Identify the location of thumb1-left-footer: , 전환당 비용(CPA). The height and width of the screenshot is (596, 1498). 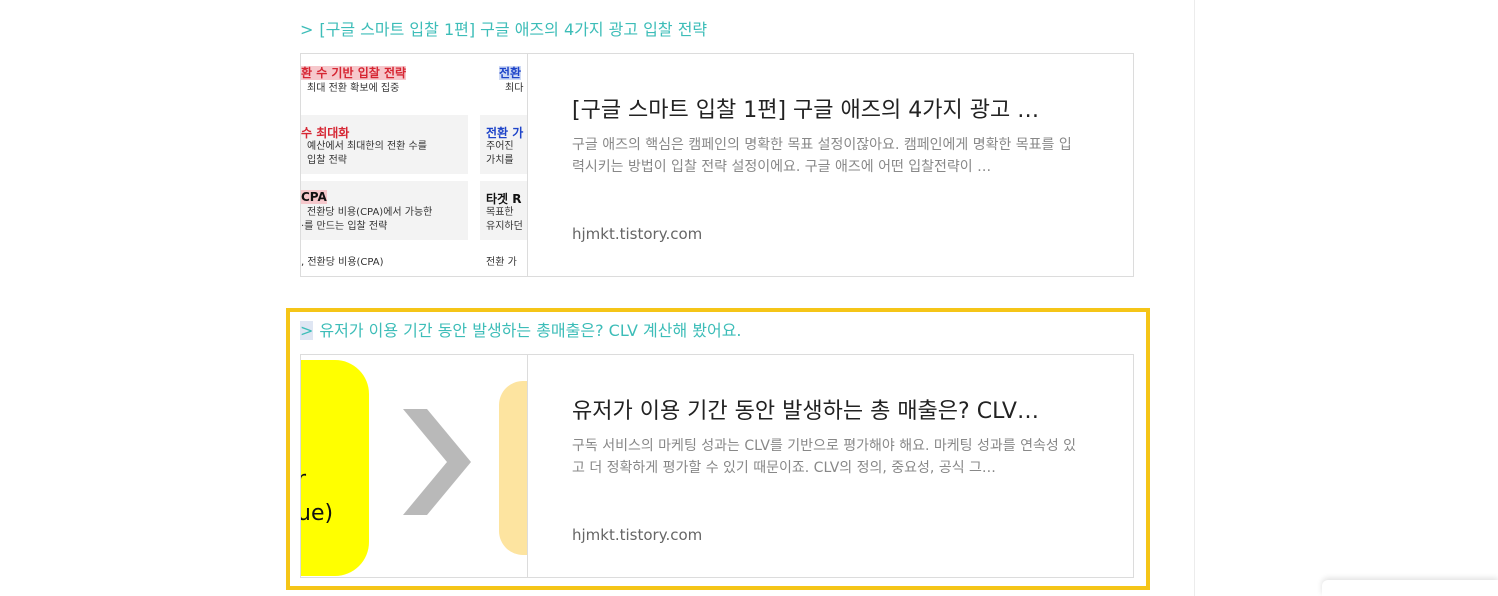
(342, 262).